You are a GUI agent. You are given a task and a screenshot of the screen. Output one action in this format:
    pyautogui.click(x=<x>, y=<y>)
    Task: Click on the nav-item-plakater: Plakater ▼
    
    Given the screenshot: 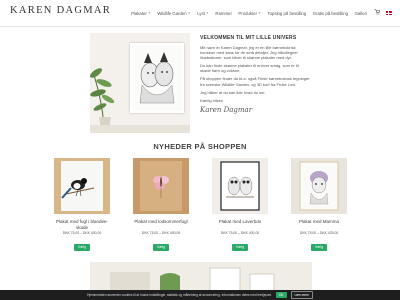 What is the action you would take?
    pyautogui.click(x=141, y=13)
    